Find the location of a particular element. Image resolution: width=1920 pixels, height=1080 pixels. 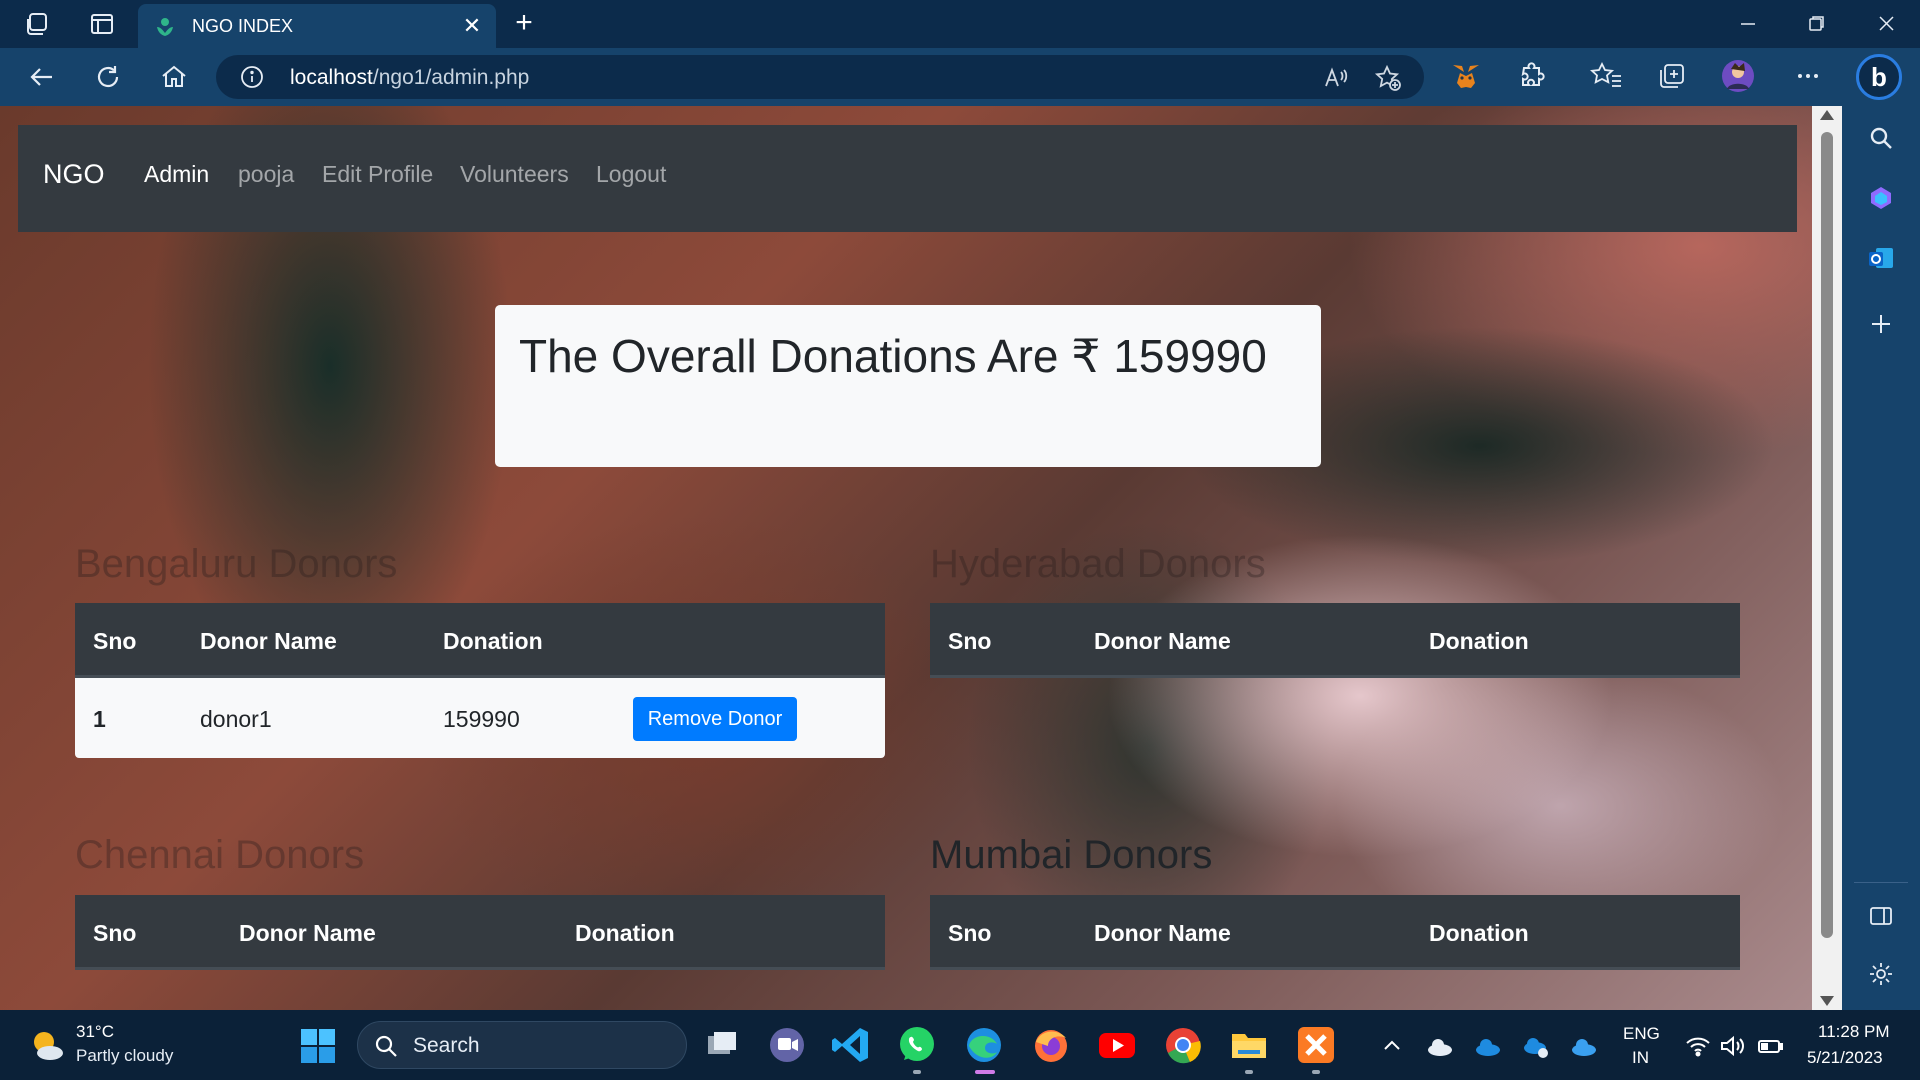

chennai-title: Chennai Donors is located at coordinates (220, 855).